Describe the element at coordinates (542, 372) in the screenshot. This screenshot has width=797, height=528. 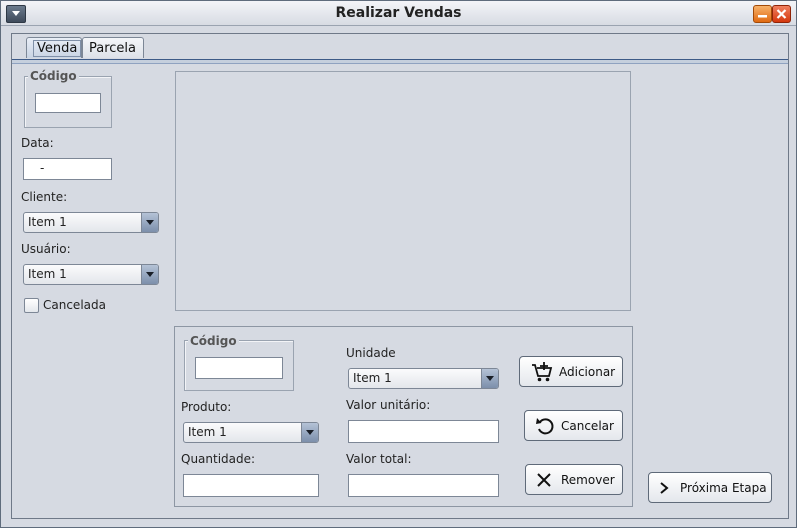
I see `cart-plus-icon` at that location.